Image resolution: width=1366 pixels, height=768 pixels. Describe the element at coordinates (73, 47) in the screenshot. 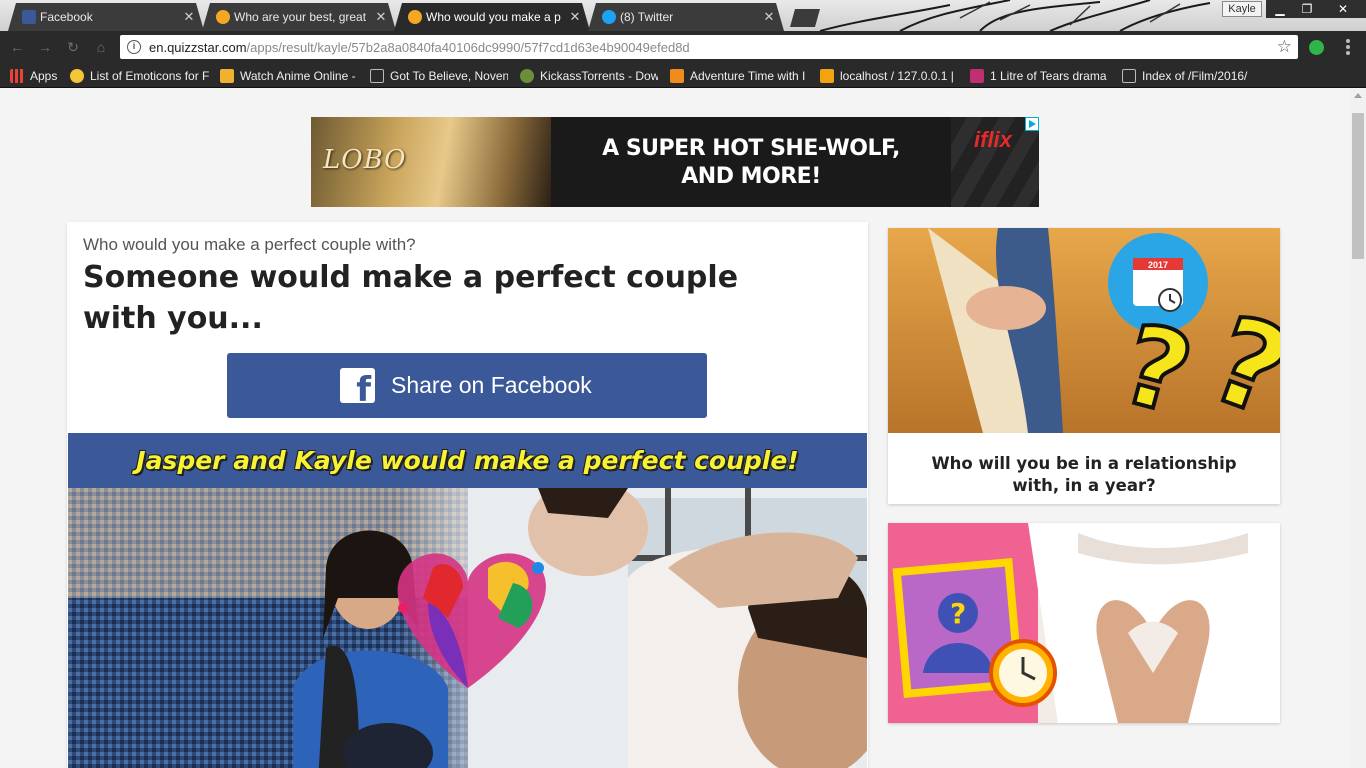

I see `reload-icon: ↻` at that location.